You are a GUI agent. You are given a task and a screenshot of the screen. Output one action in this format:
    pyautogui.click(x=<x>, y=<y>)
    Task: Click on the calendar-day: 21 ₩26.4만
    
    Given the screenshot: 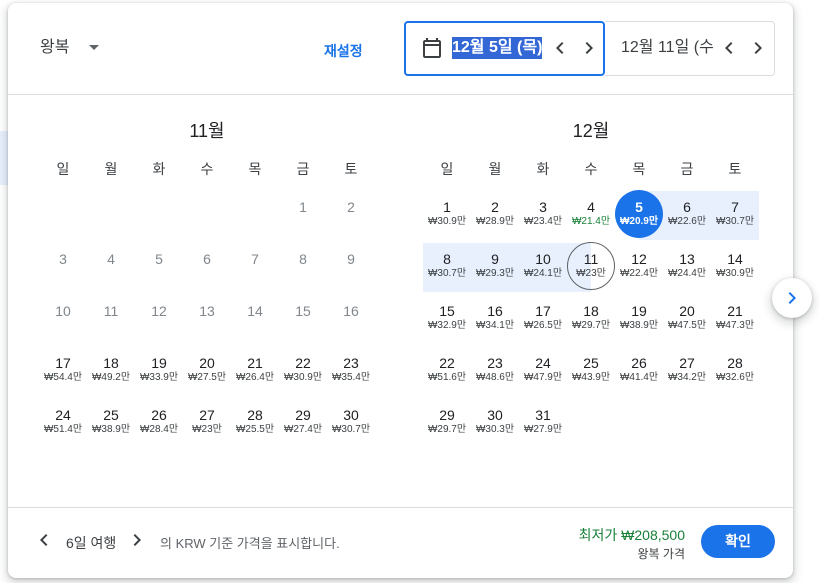 What is the action you would take?
    pyautogui.click(x=255, y=371)
    